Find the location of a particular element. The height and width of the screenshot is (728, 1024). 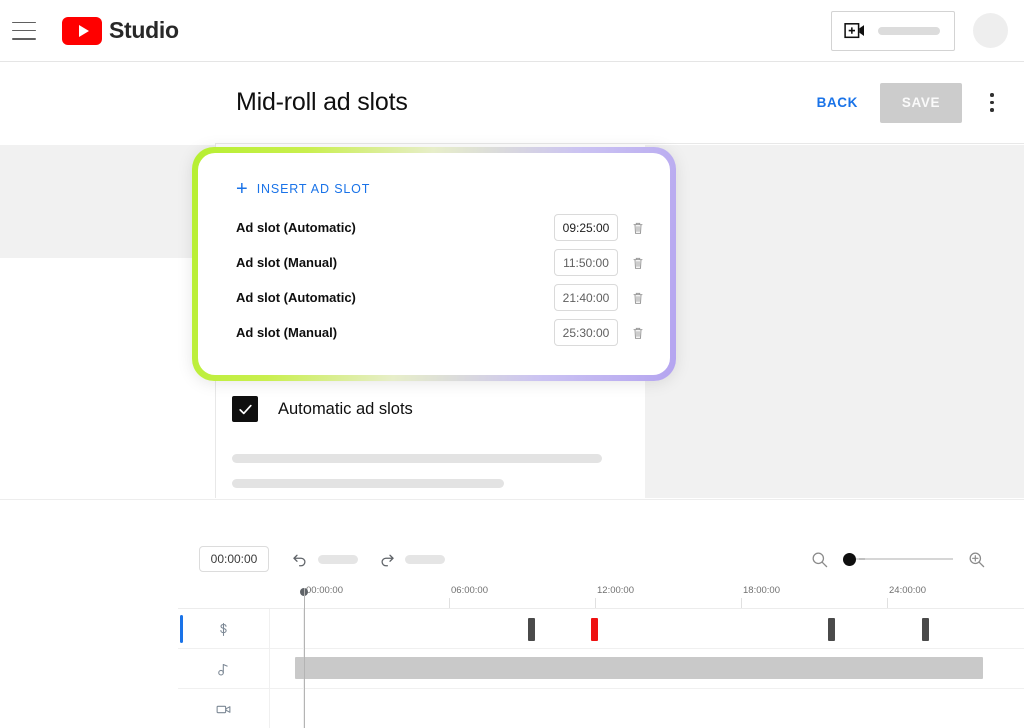

redo-arrow-icon is located at coordinates (387, 560).